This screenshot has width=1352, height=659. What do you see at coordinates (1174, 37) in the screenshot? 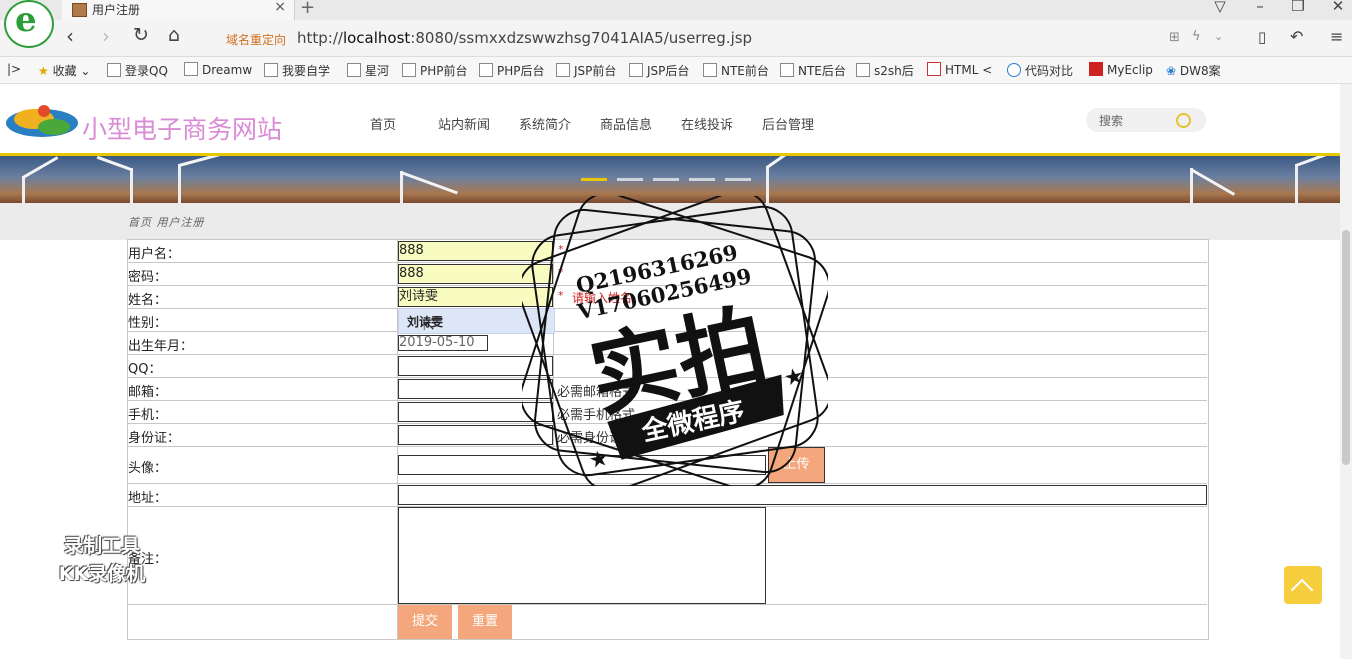
I see `qr-icon: ⊞` at bounding box center [1174, 37].